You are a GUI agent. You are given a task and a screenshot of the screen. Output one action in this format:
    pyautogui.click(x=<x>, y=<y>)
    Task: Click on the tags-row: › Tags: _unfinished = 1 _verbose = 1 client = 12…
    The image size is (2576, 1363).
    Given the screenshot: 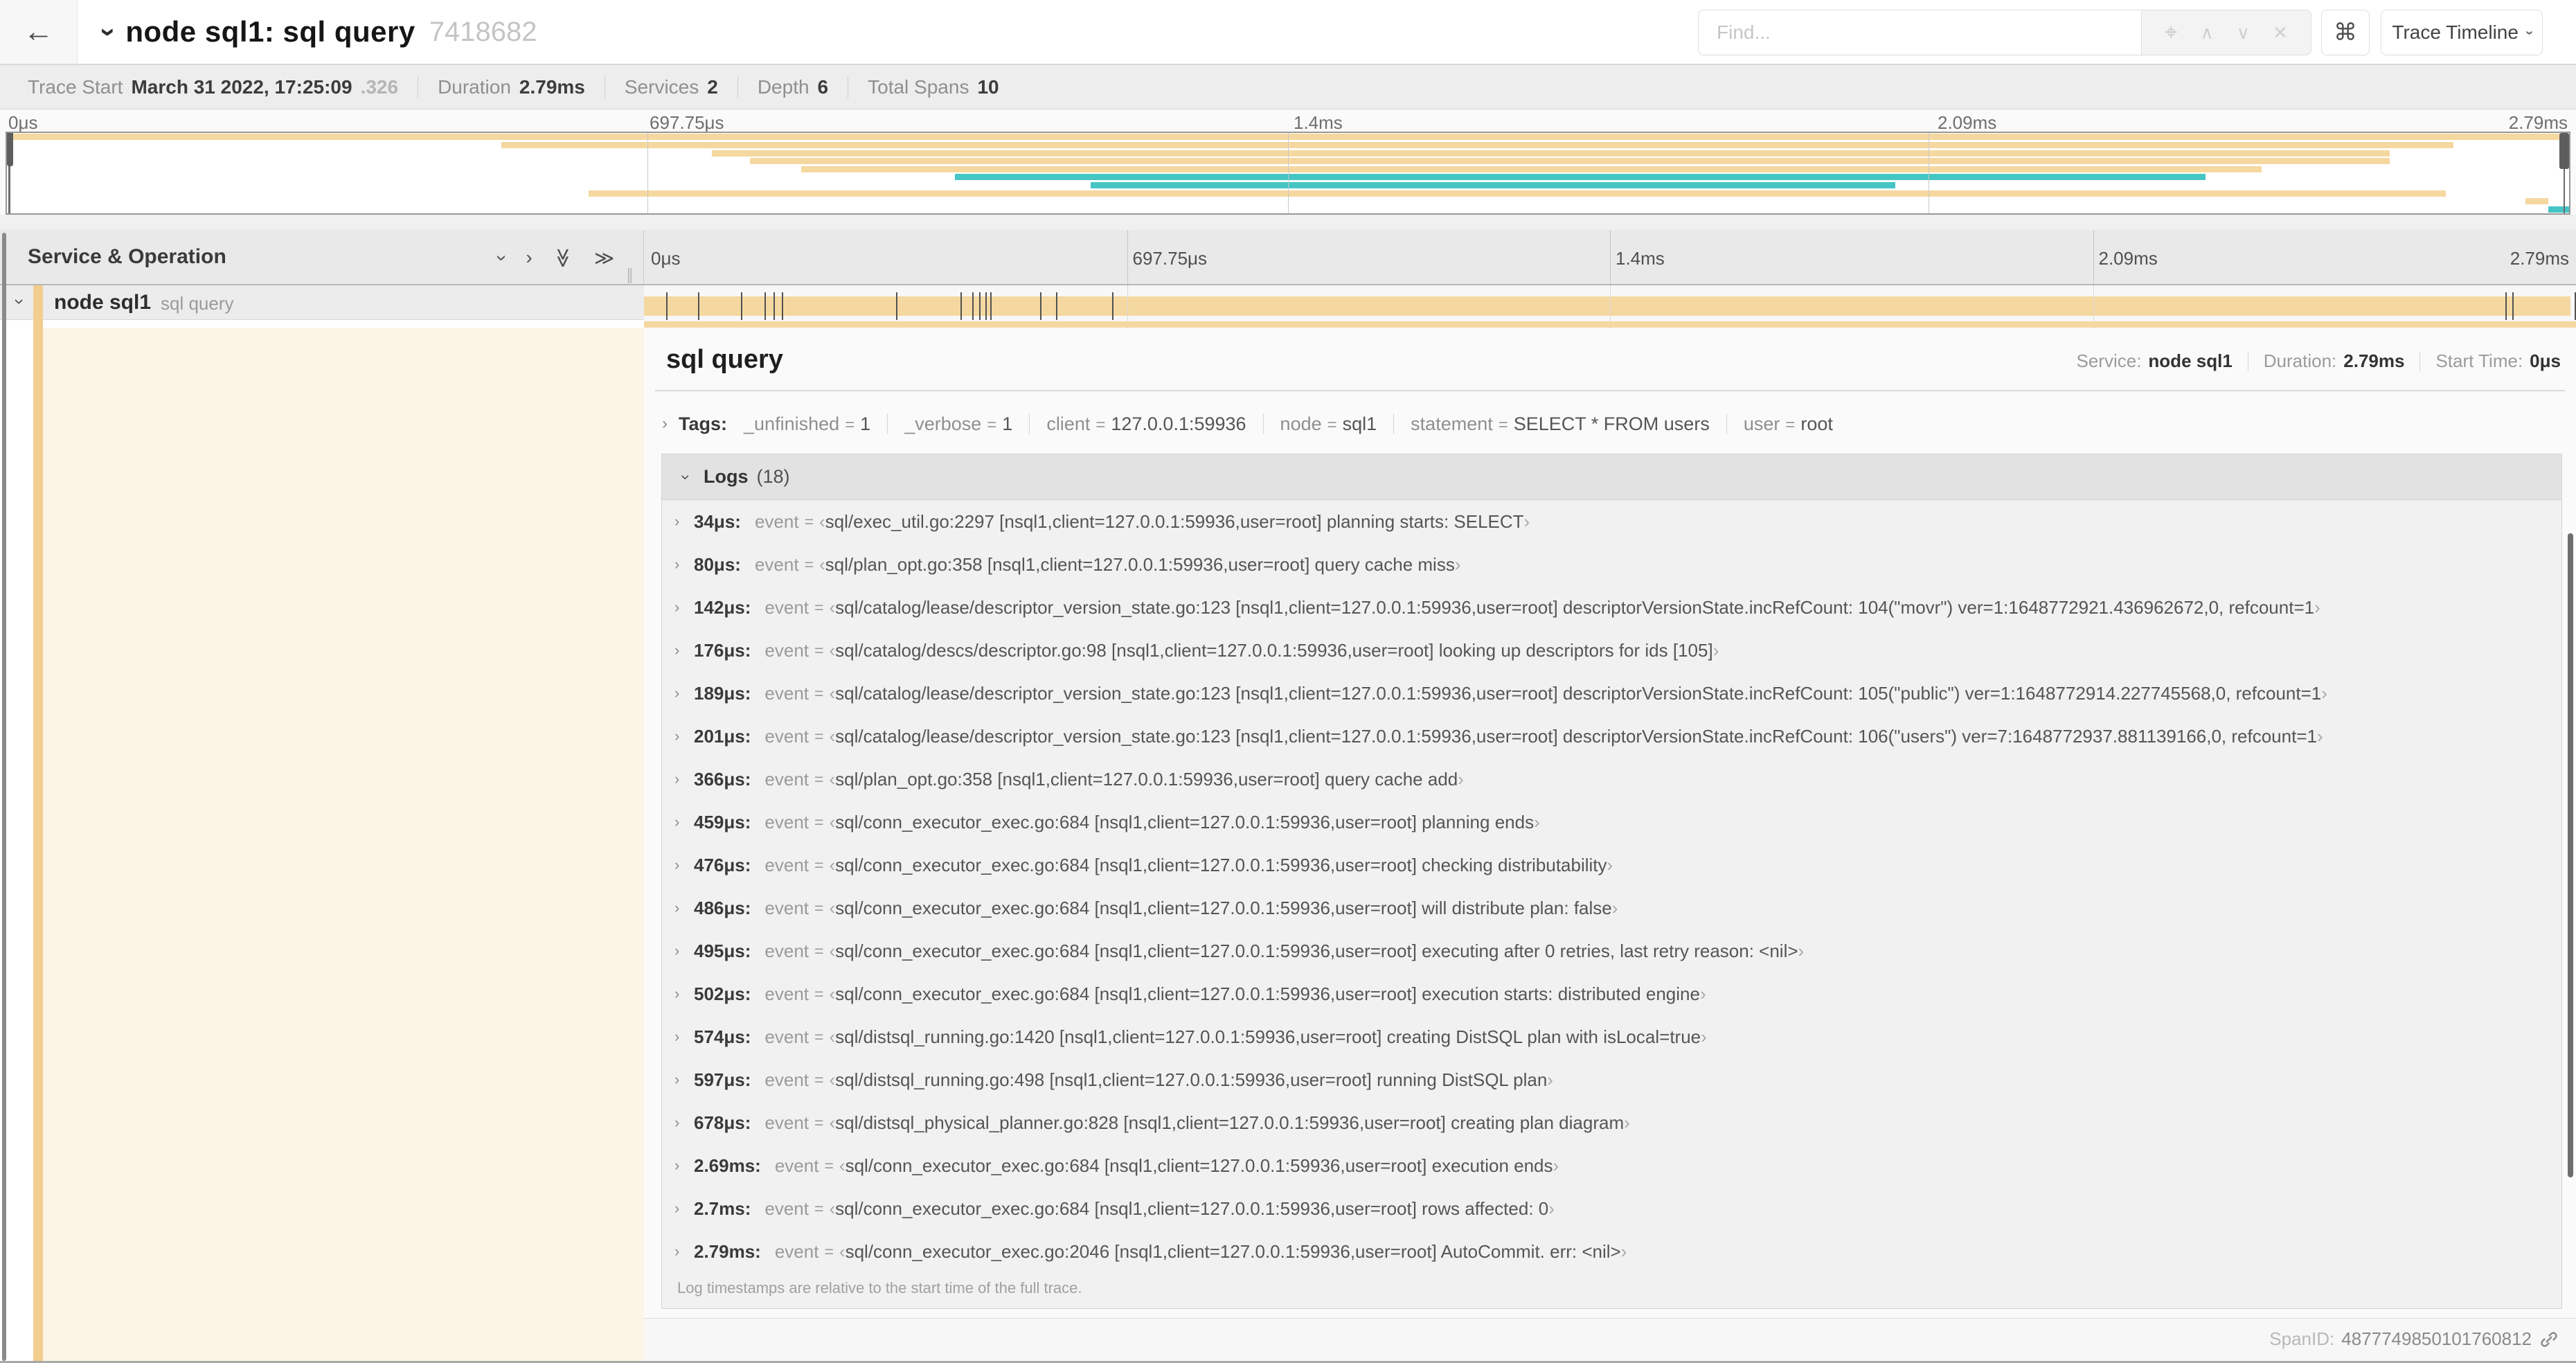 What is the action you would take?
    pyautogui.click(x=1611, y=424)
    